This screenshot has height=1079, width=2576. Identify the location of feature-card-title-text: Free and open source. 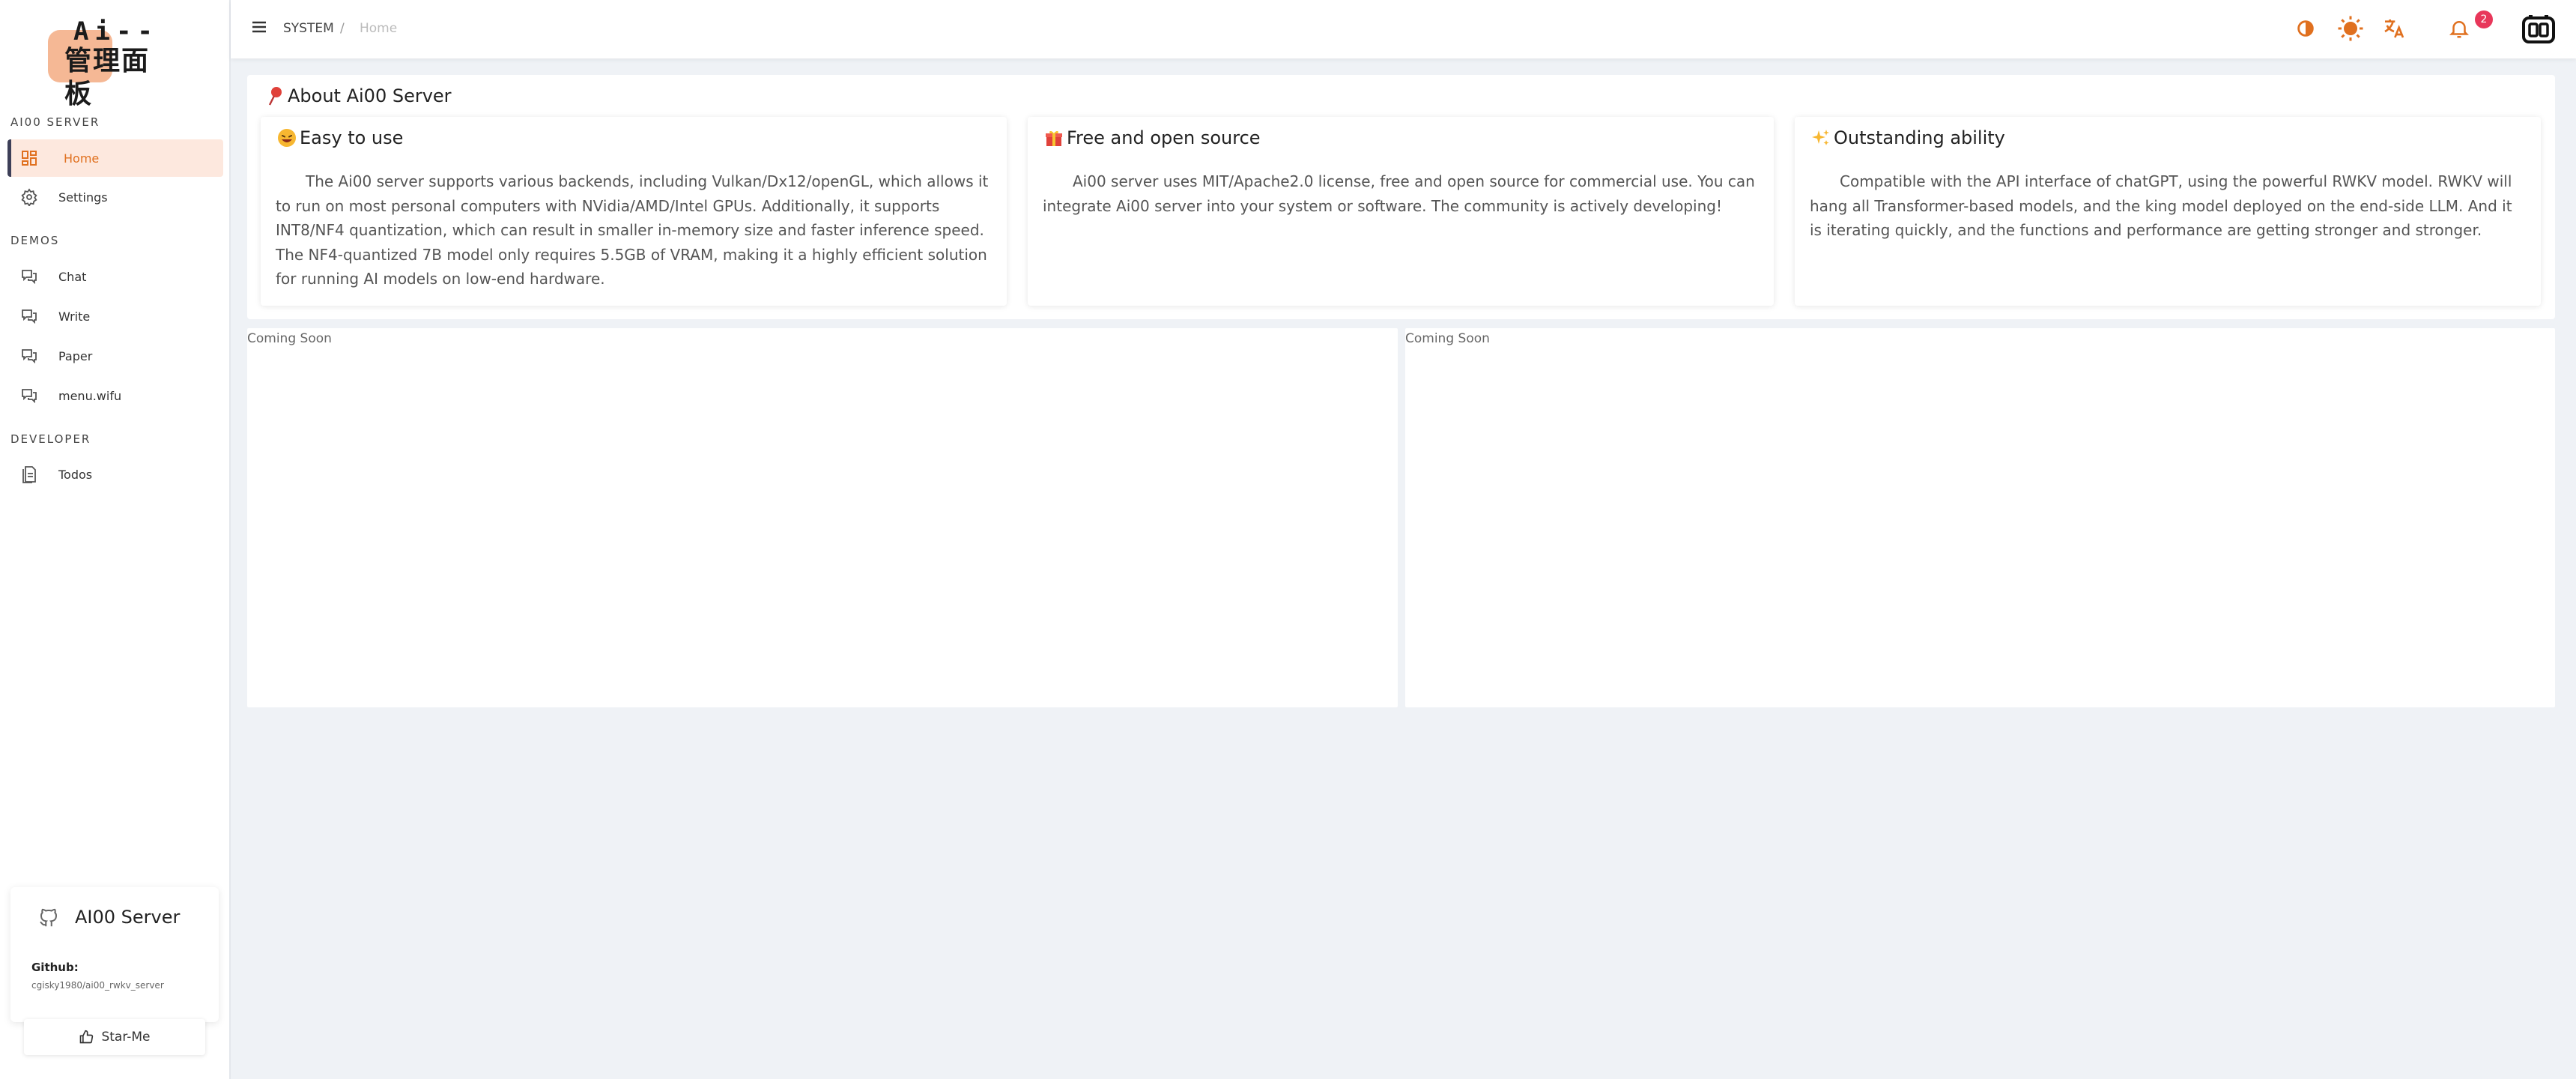
(1164, 137).